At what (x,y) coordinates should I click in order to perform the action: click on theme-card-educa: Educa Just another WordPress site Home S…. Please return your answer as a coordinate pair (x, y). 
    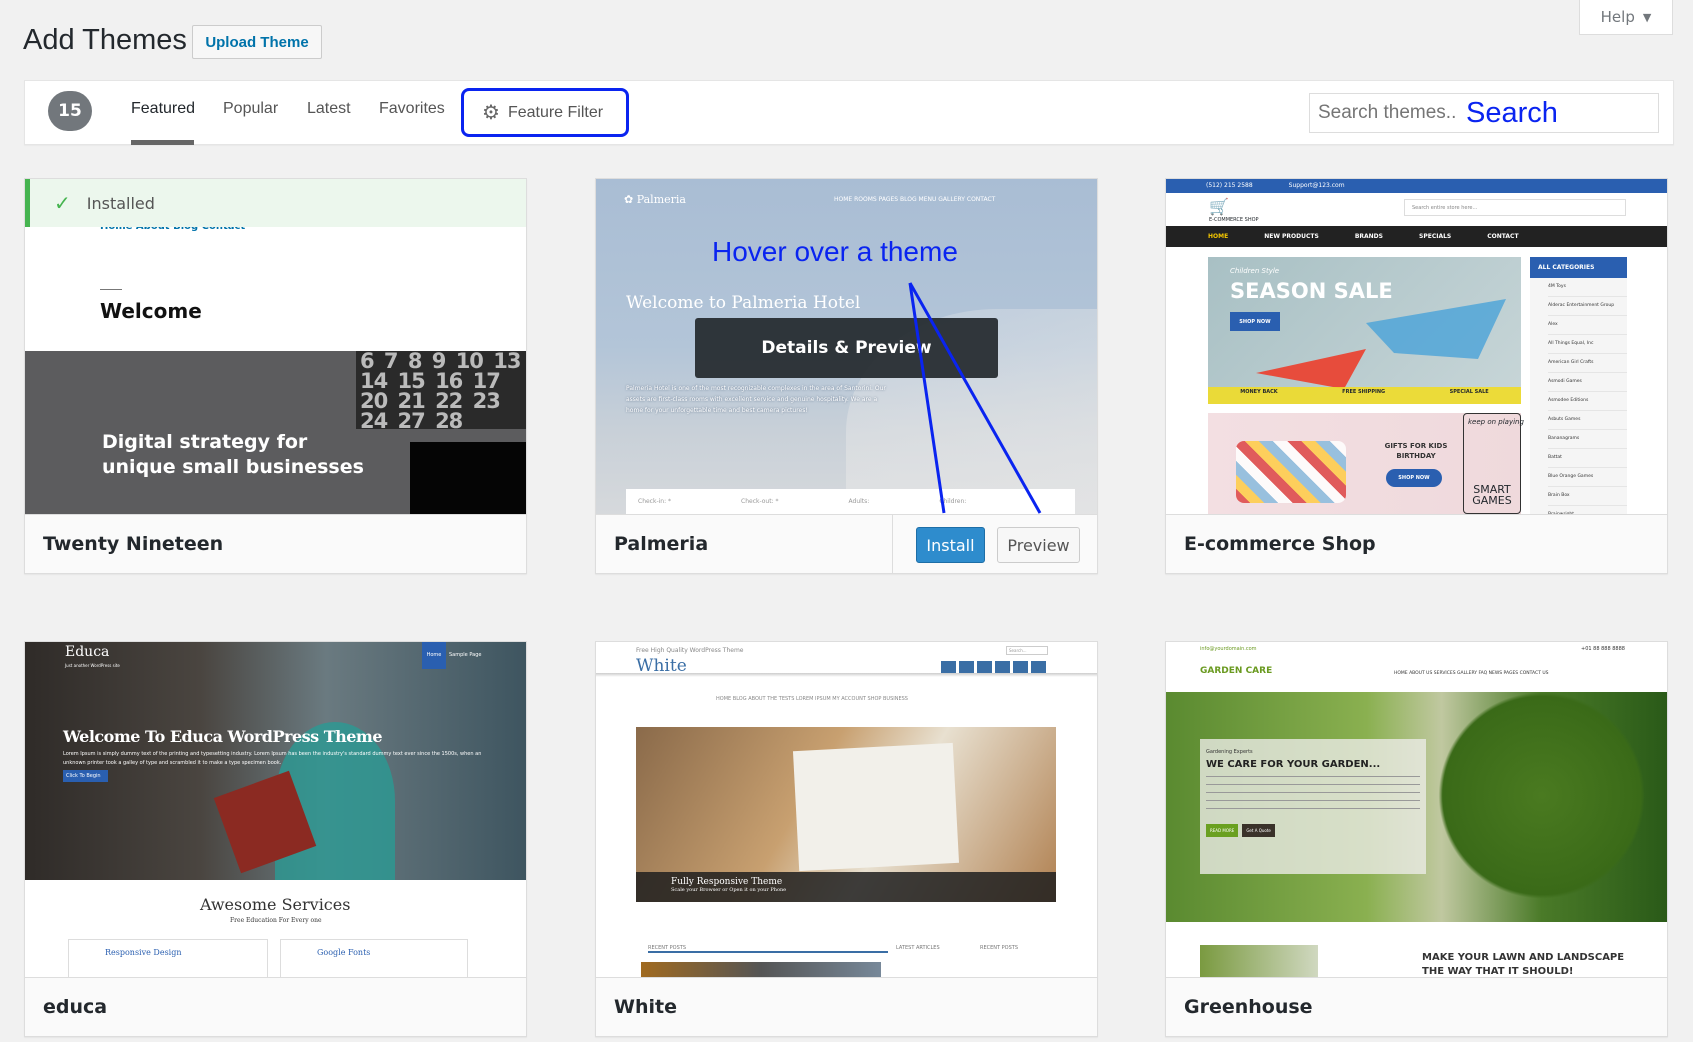
    Looking at the image, I should click on (275, 839).